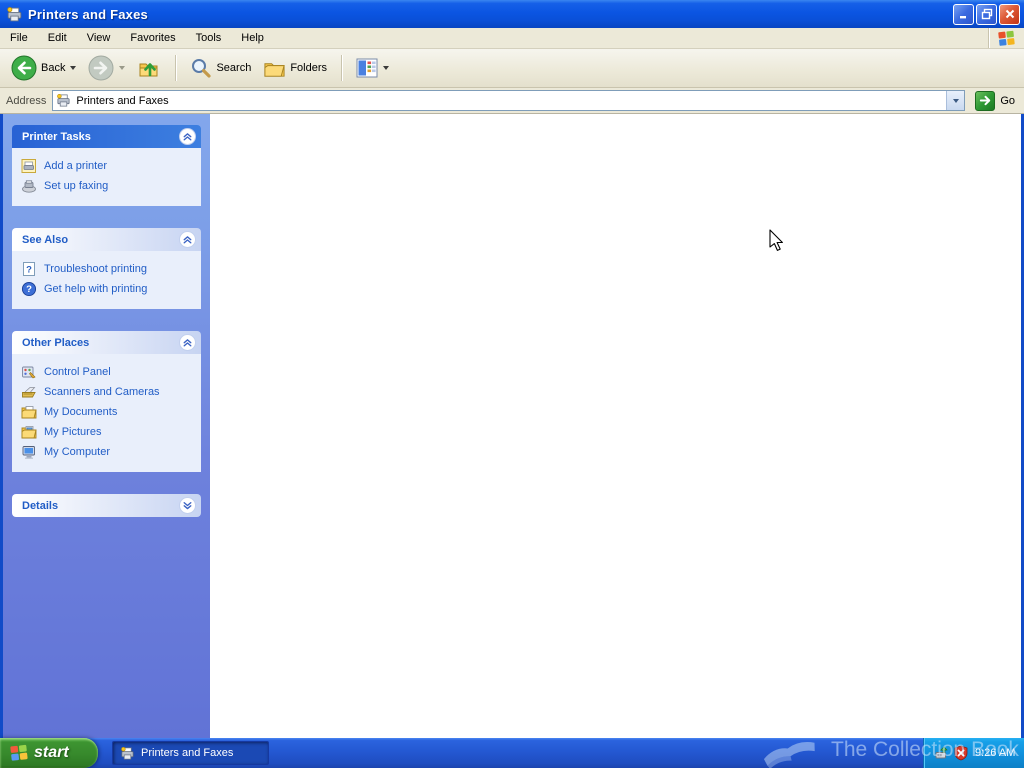 The image size is (1024, 768). What do you see at coordinates (77, 452) in the screenshot?
I see `task-link-label: My Computer` at bounding box center [77, 452].